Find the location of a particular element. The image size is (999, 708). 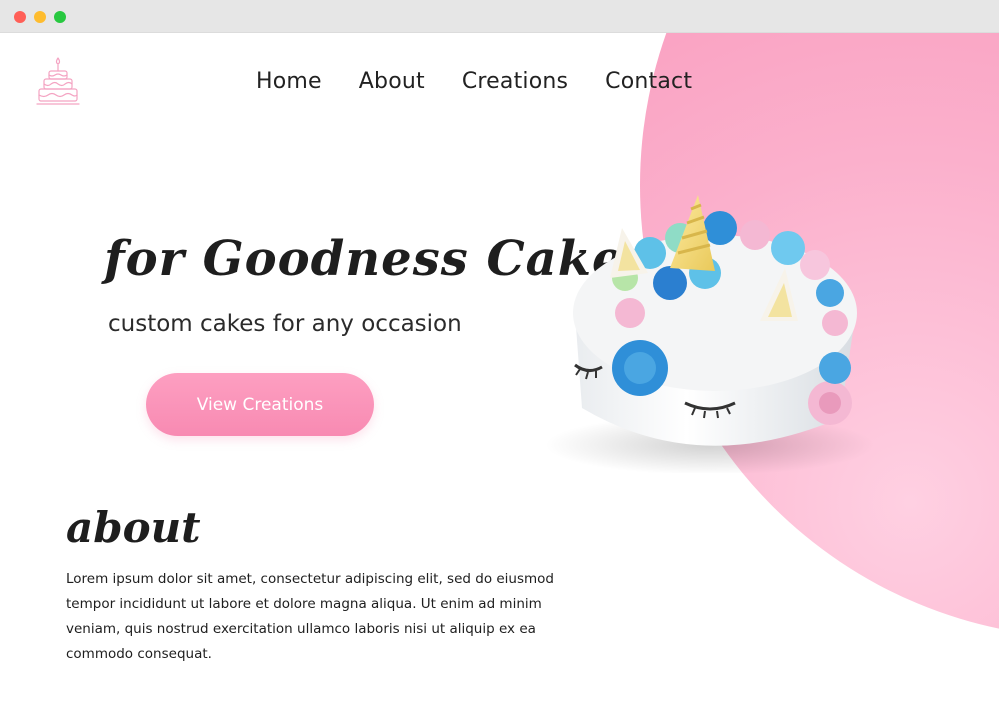

view-creations-button: View Creations is located at coordinates (260, 404).